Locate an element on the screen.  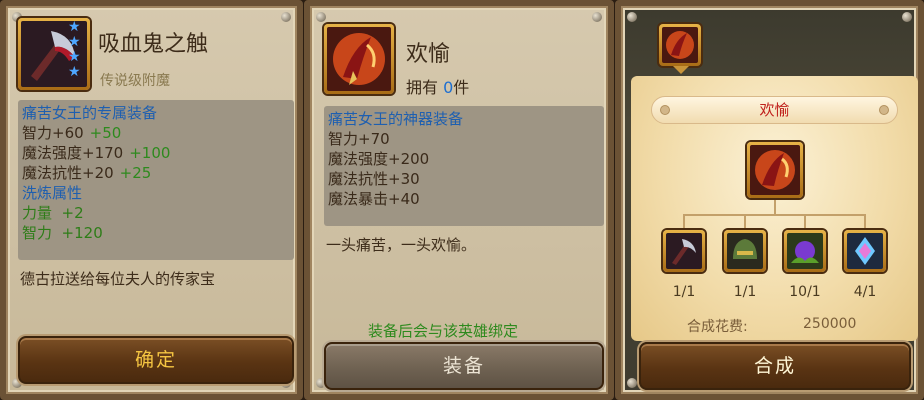
cost-value: 250000 is located at coordinates (830, 324).